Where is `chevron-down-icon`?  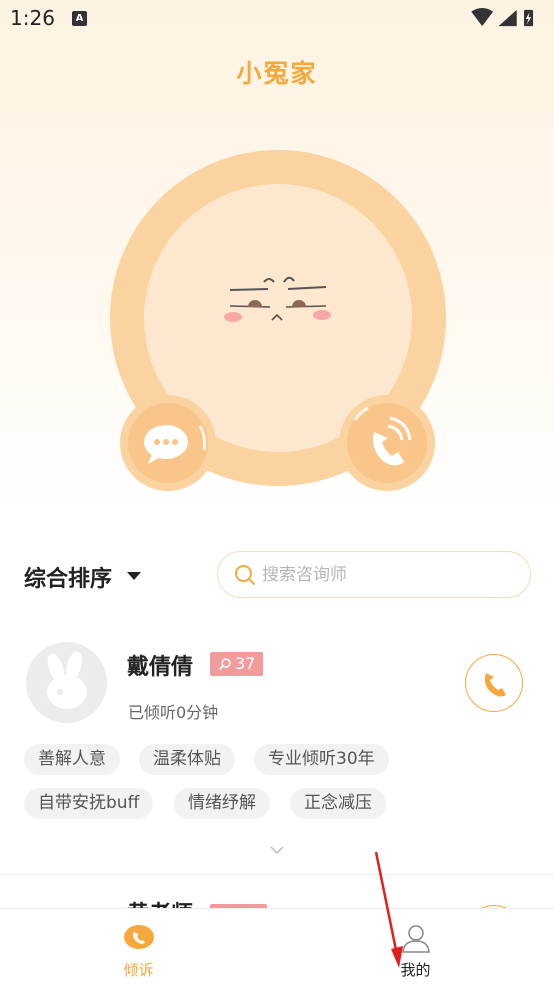 chevron-down-icon is located at coordinates (277, 850).